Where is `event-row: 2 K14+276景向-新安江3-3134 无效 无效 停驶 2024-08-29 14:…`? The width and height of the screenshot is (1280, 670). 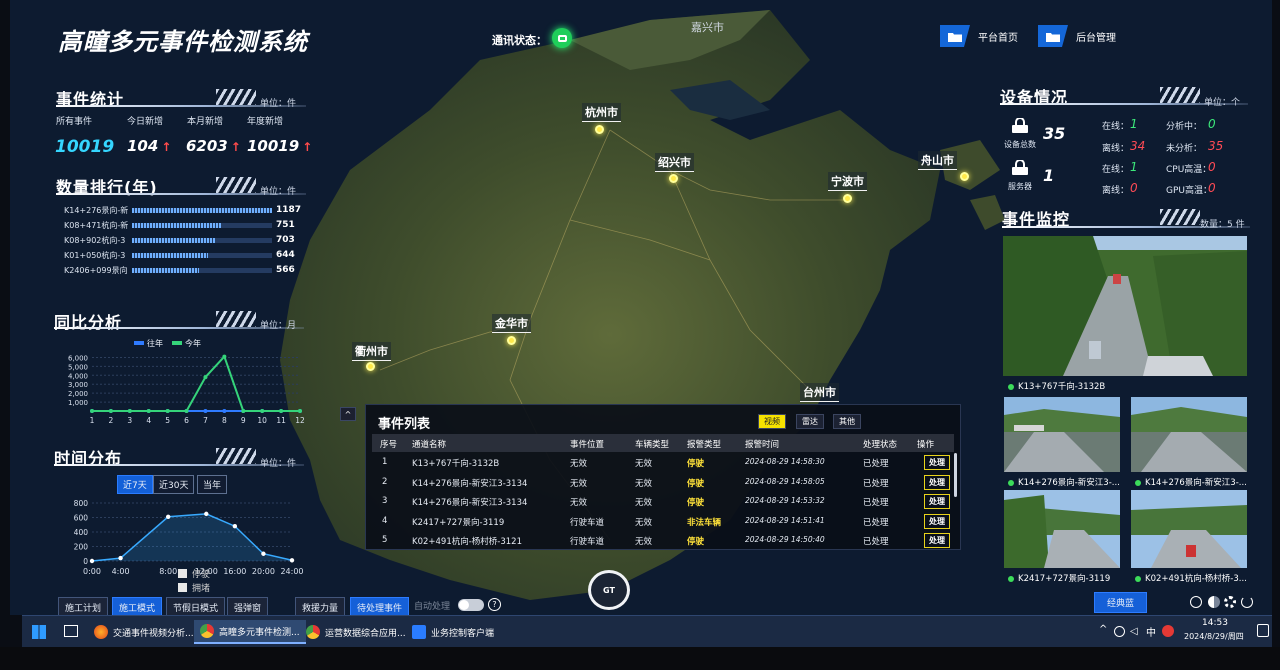
event-row: 2 K14+276景向-新安江3-3134 无效 无效 停驶 2024-08-29 14:… is located at coordinates (663, 482).